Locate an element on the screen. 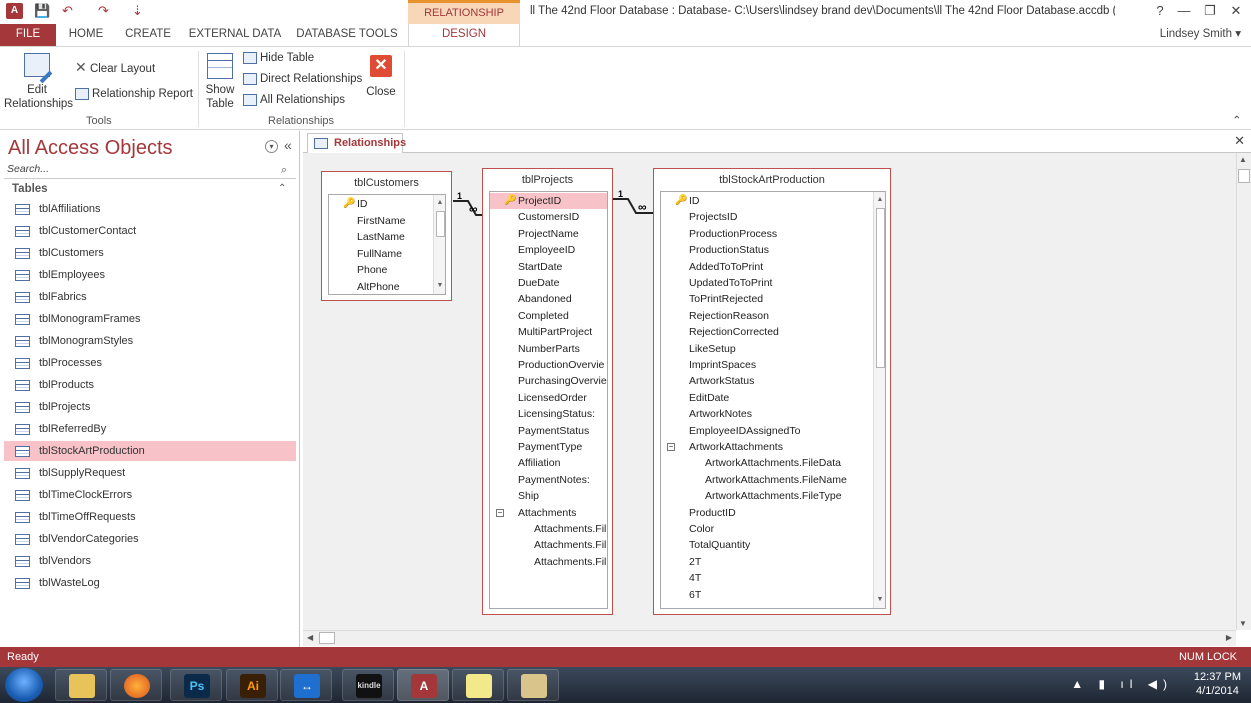 The height and width of the screenshot is (703, 1251). table-field: RejectionReason is located at coordinates (767, 316).